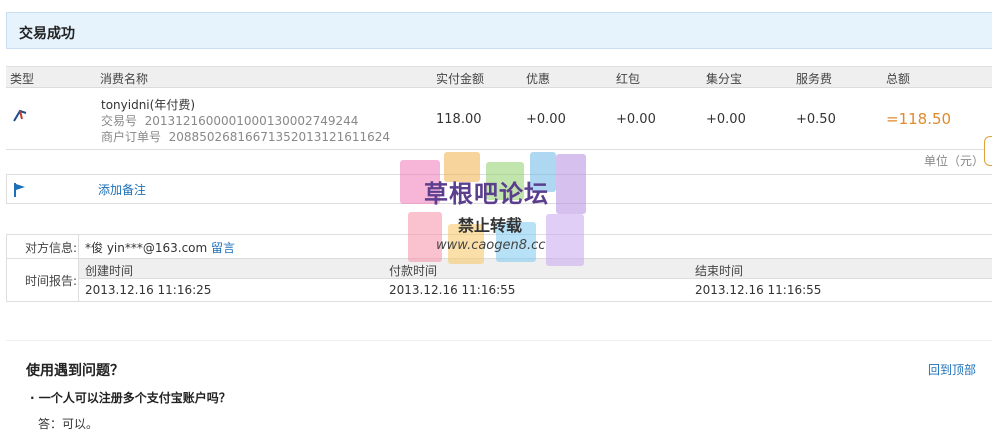  I want to click on watermark-subtitle: 禁止转载, so click(490, 225).